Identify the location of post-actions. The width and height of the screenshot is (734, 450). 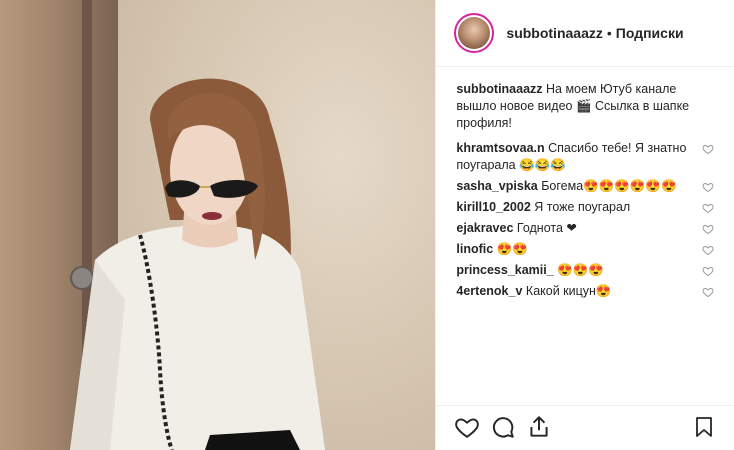
(585, 425).